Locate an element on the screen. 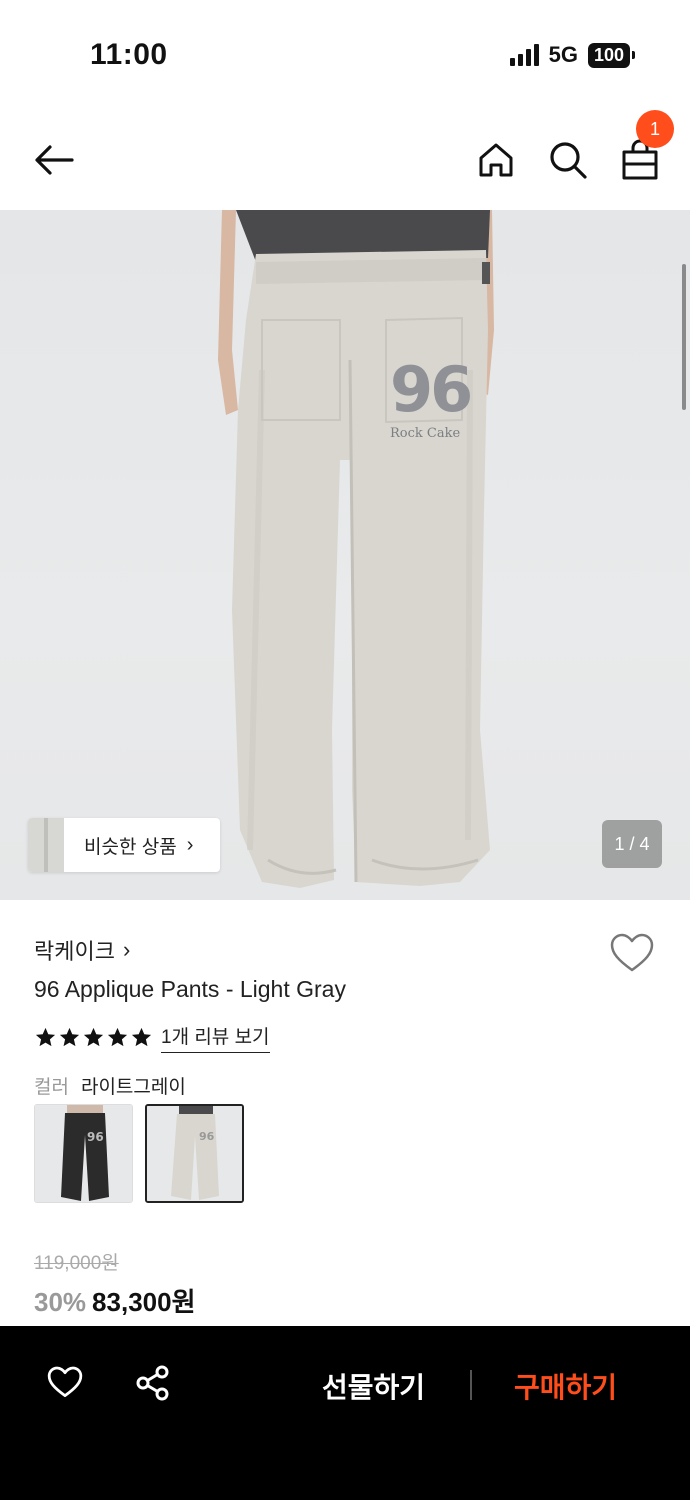  review-link: 1개 리뷰 보기 is located at coordinates (215, 1037).